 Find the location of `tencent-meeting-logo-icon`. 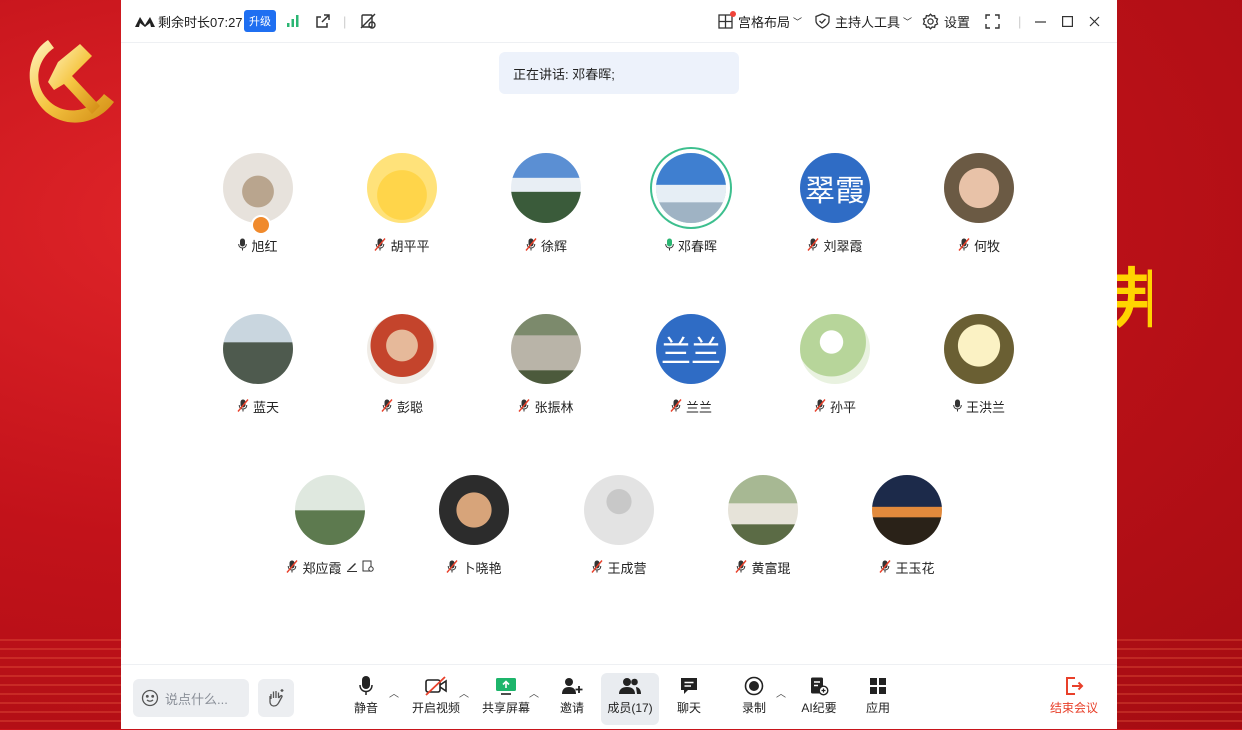

tencent-meeting-logo-icon is located at coordinates (145, 22).